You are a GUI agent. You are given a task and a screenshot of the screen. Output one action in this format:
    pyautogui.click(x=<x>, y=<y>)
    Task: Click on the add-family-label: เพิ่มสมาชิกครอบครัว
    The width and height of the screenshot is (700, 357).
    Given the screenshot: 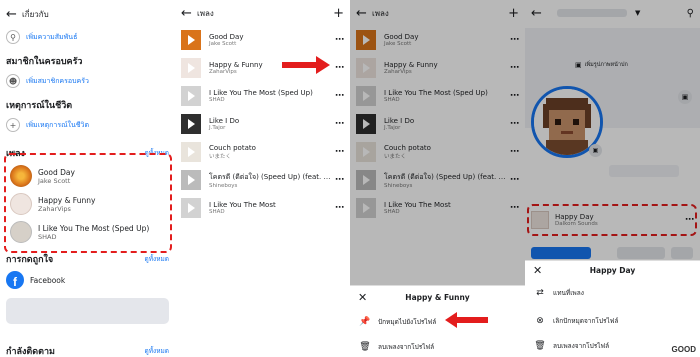 What is the action you would take?
    pyautogui.click(x=57, y=80)
    